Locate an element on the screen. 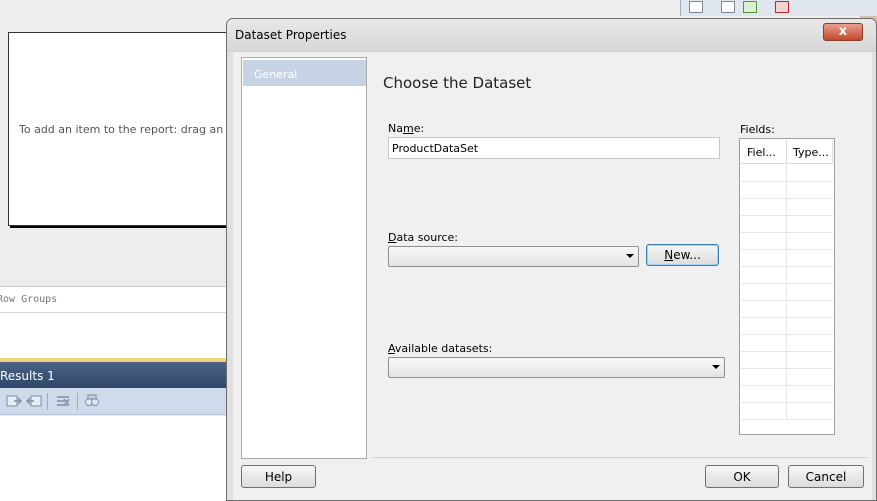 This screenshot has width=877, height=501. data-source-dropdown is located at coordinates (513, 256).